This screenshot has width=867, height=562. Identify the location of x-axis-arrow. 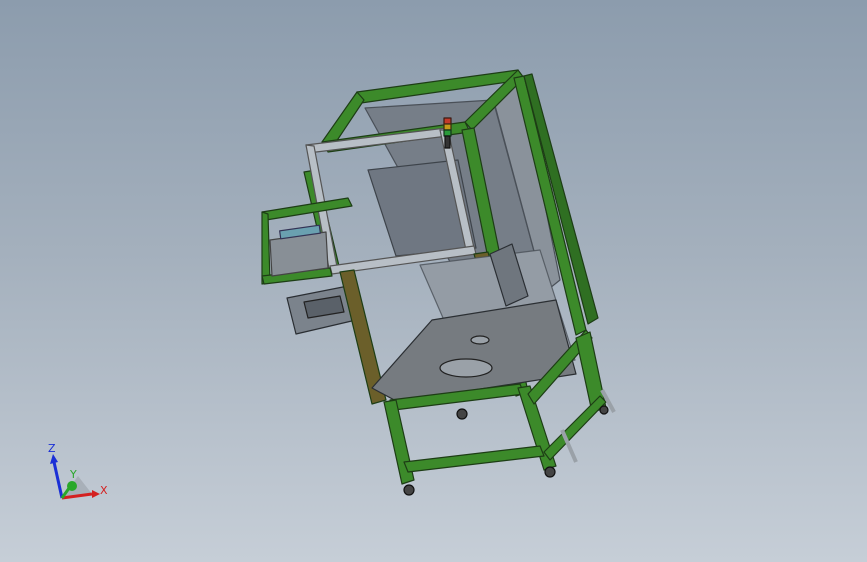
(96, 494).